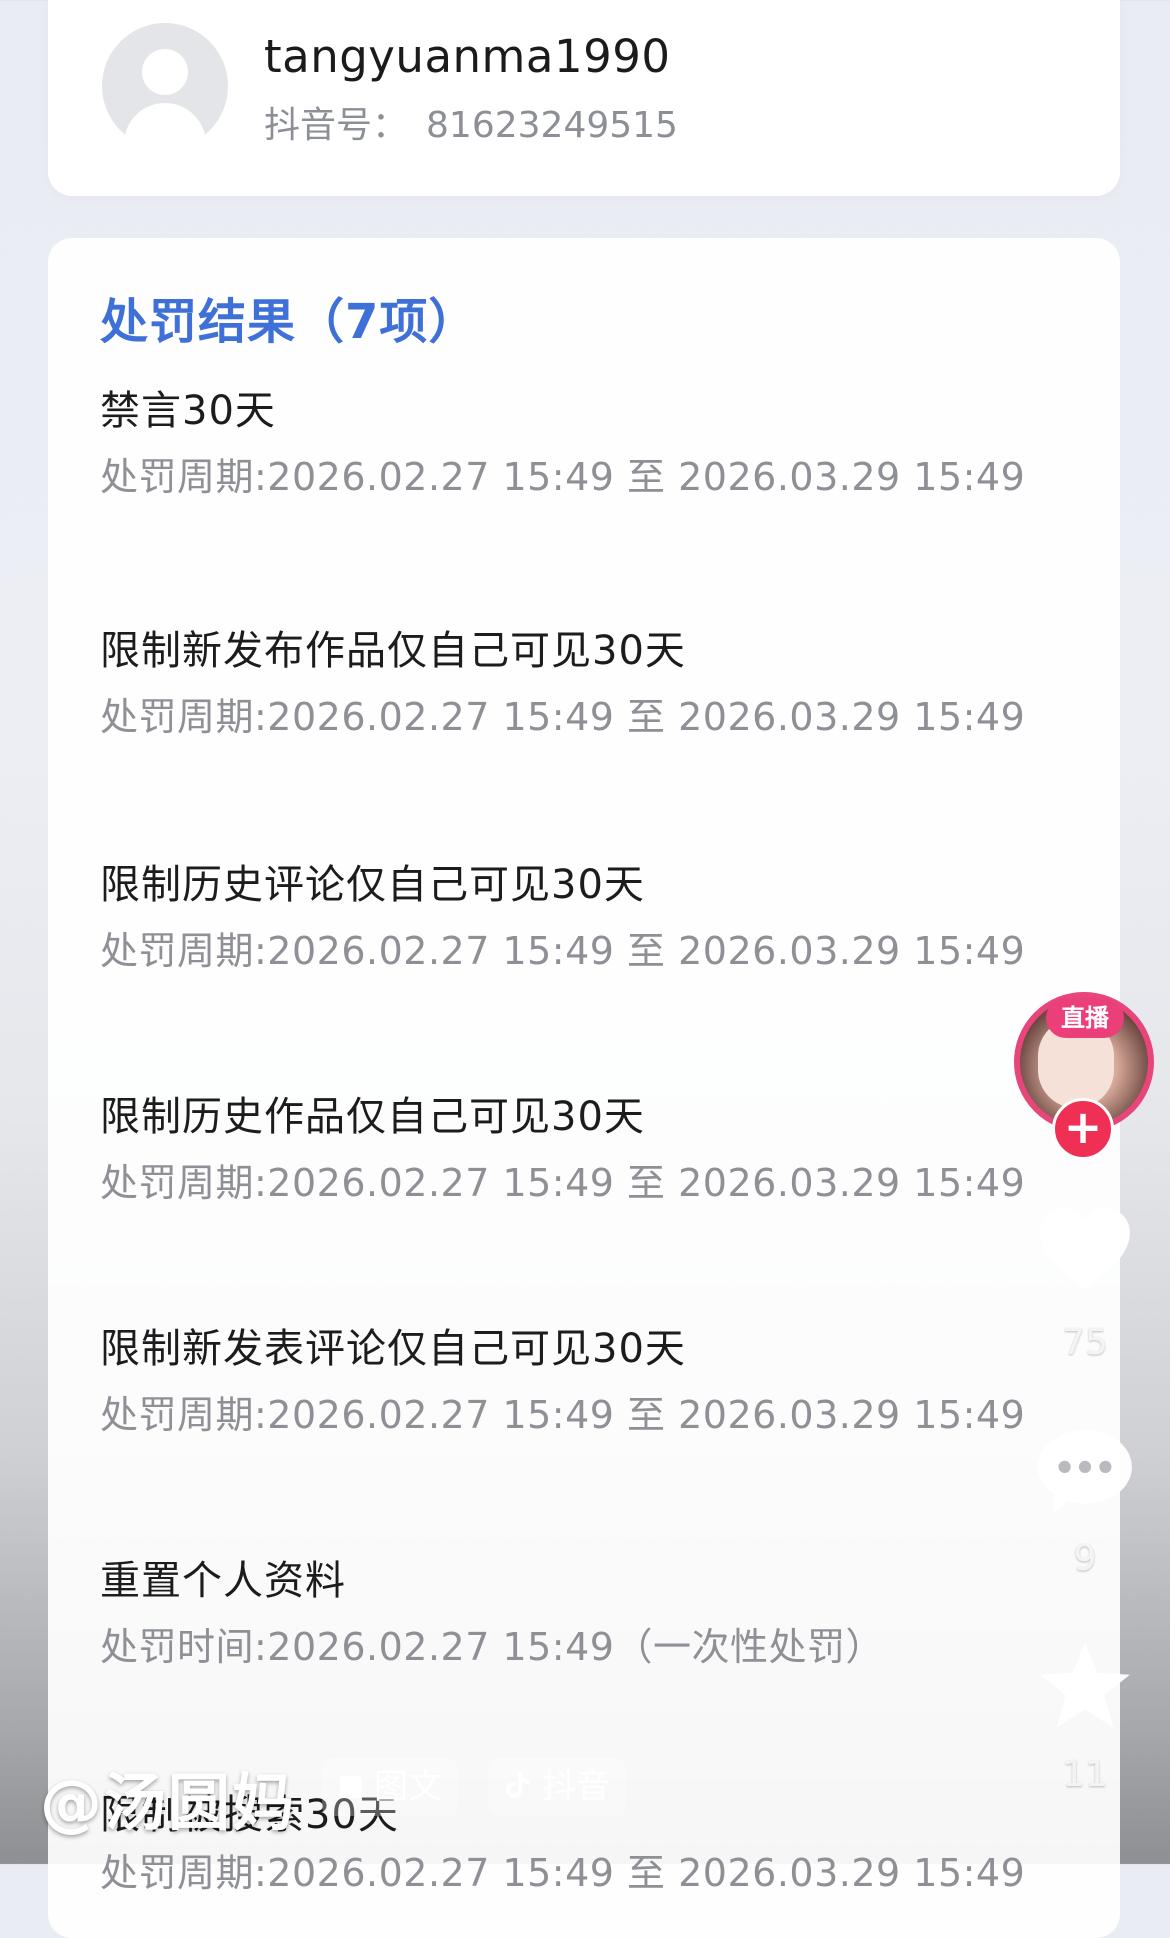 This screenshot has width=1170, height=1938. Describe the element at coordinates (336, 125) in the screenshot. I see `douyin-id-label: 抖音号：` at that location.